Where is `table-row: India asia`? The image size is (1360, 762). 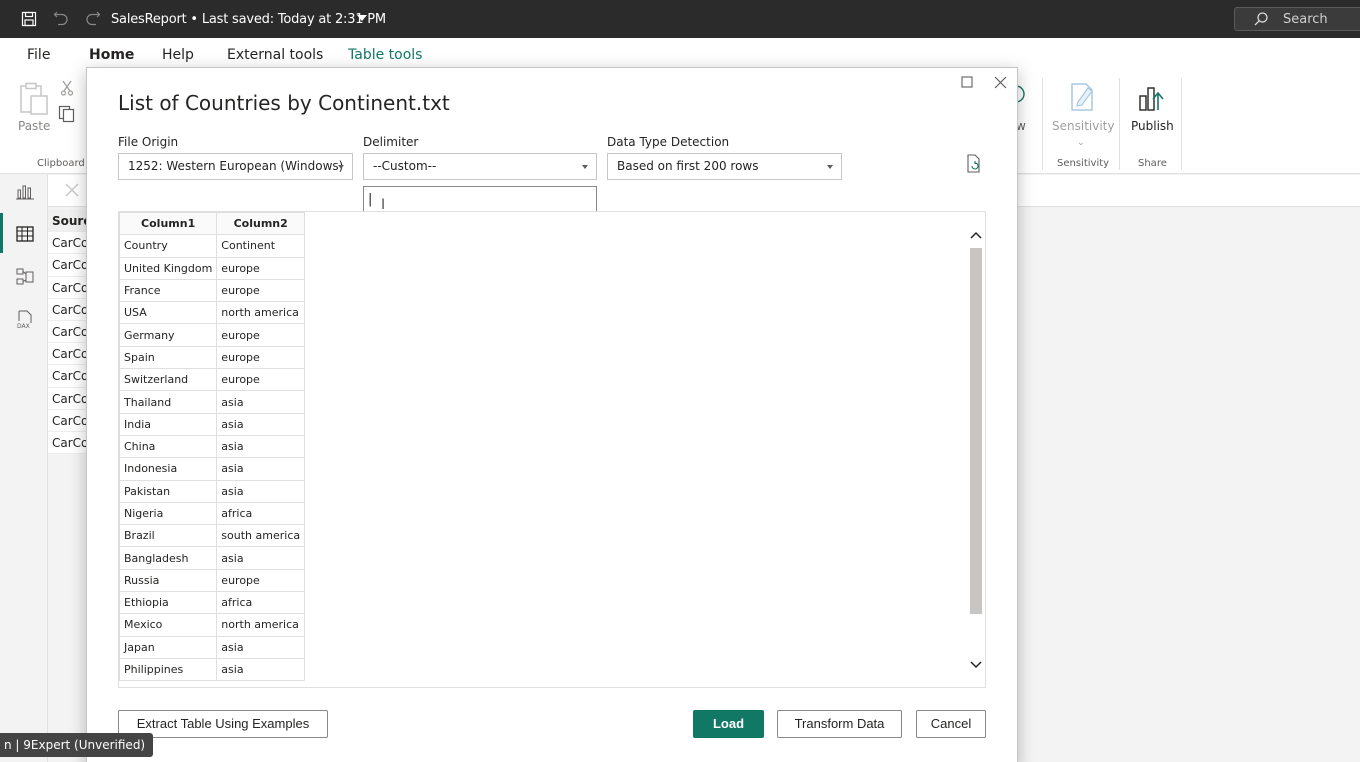
table-row: India asia is located at coordinates (212, 424).